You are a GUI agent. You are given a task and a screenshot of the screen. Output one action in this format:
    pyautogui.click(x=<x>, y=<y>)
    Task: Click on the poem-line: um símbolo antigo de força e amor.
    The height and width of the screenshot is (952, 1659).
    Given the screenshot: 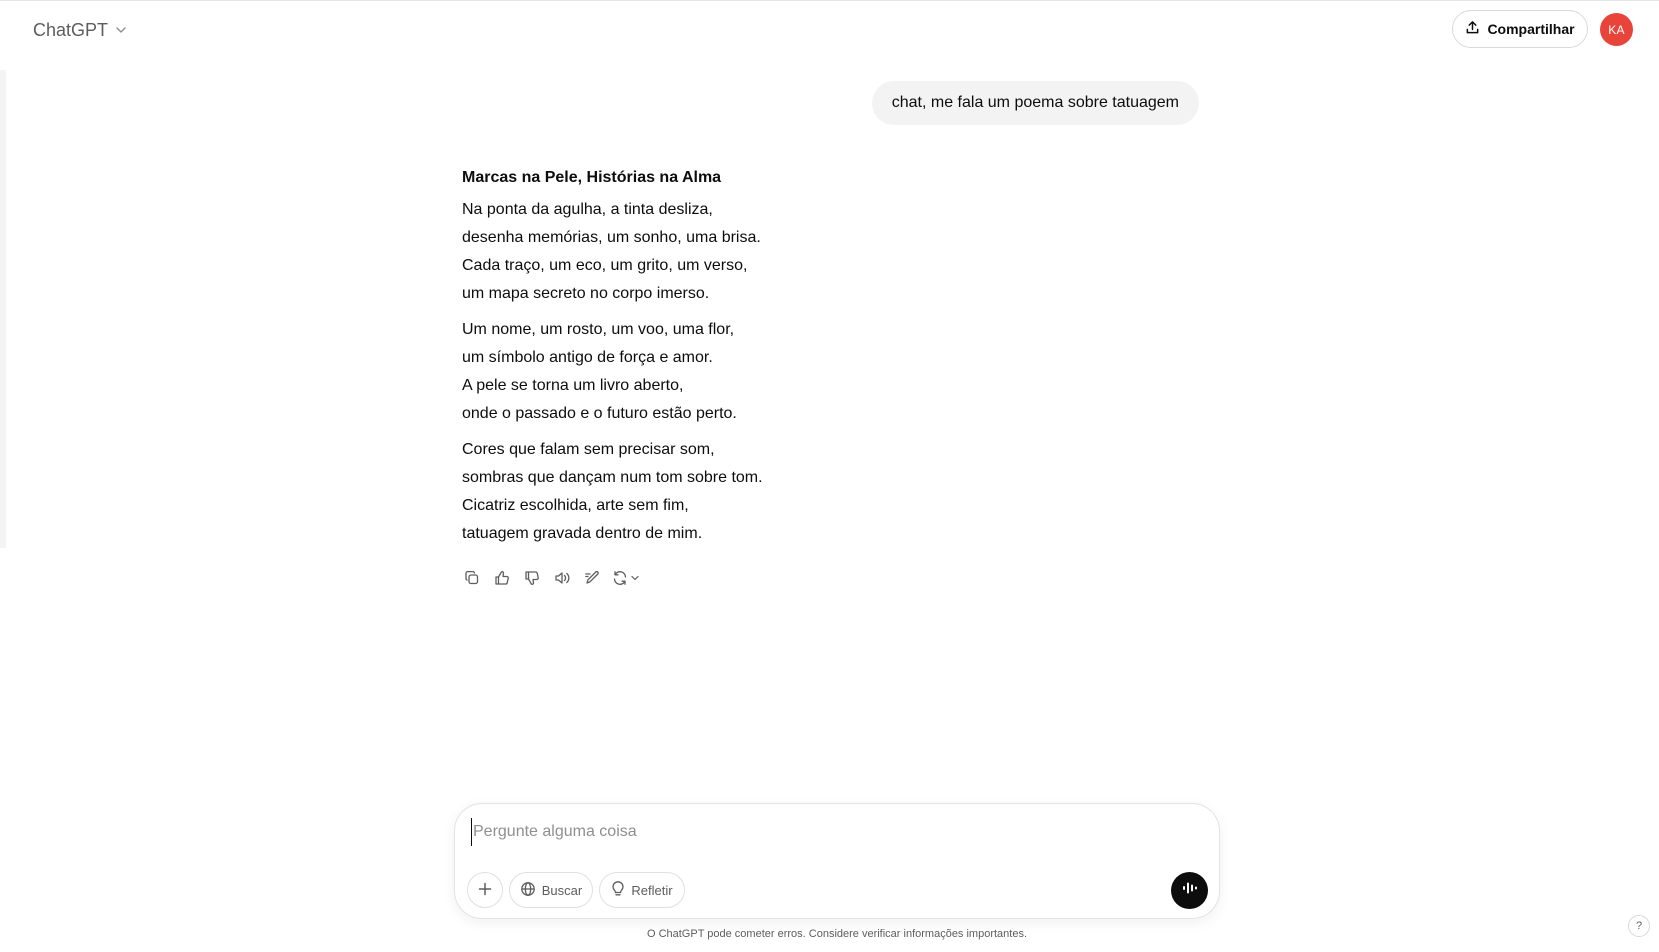 What is the action you would take?
    pyautogui.click(x=587, y=357)
    